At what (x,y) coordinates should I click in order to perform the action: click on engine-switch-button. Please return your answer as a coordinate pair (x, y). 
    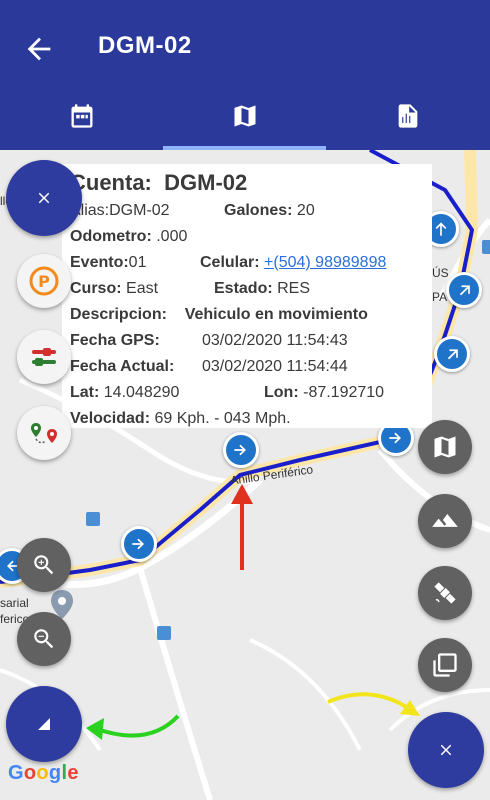
    Looking at the image, I should click on (44, 357).